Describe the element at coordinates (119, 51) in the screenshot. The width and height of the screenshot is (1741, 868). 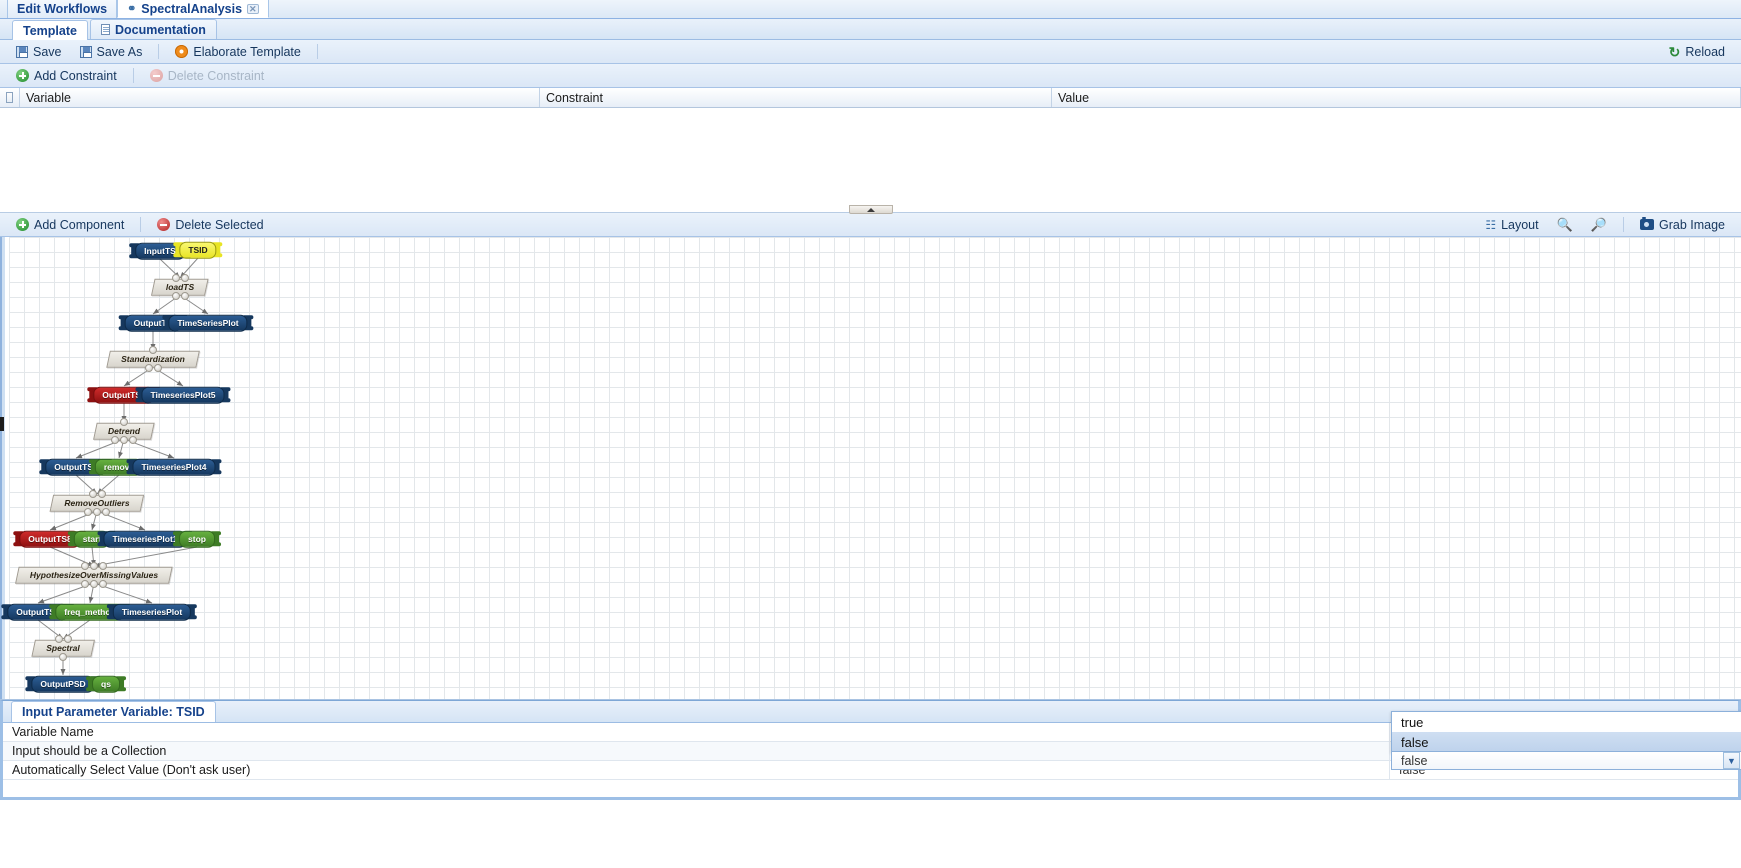
I see `save-as-button-label: Save As` at that location.